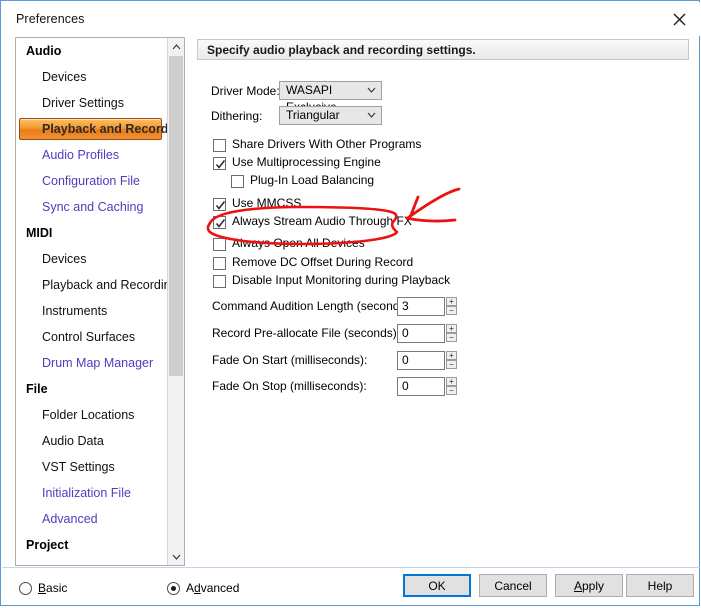 The height and width of the screenshot is (608, 701). What do you see at coordinates (176, 556) in the screenshot?
I see `scroll-down-icon` at bounding box center [176, 556].